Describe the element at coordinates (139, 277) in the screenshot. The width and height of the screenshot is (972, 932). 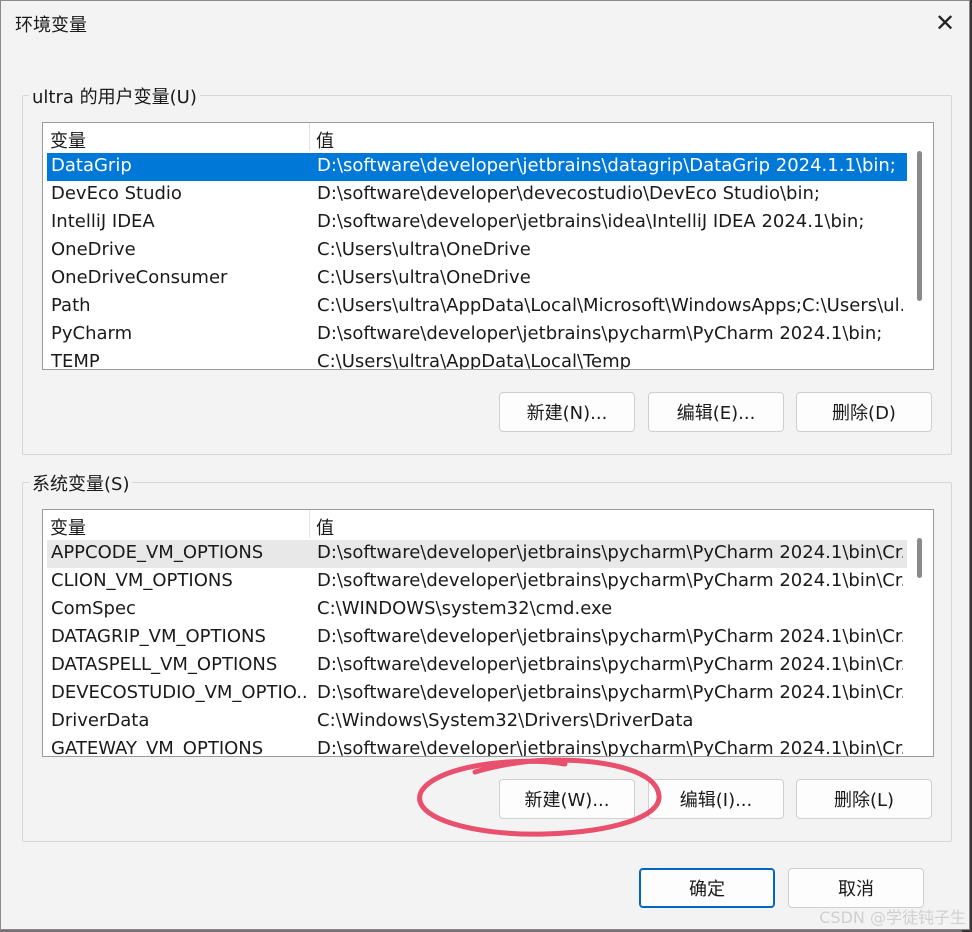
I see `var-name: OneDriveConsumer` at that location.